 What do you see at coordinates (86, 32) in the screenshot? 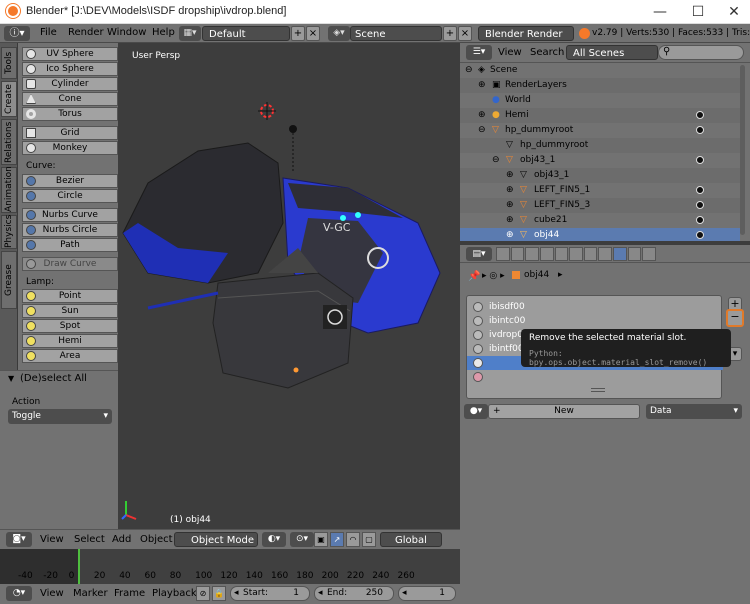
I see `menu-render: Render` at bounding box center [86, 32].